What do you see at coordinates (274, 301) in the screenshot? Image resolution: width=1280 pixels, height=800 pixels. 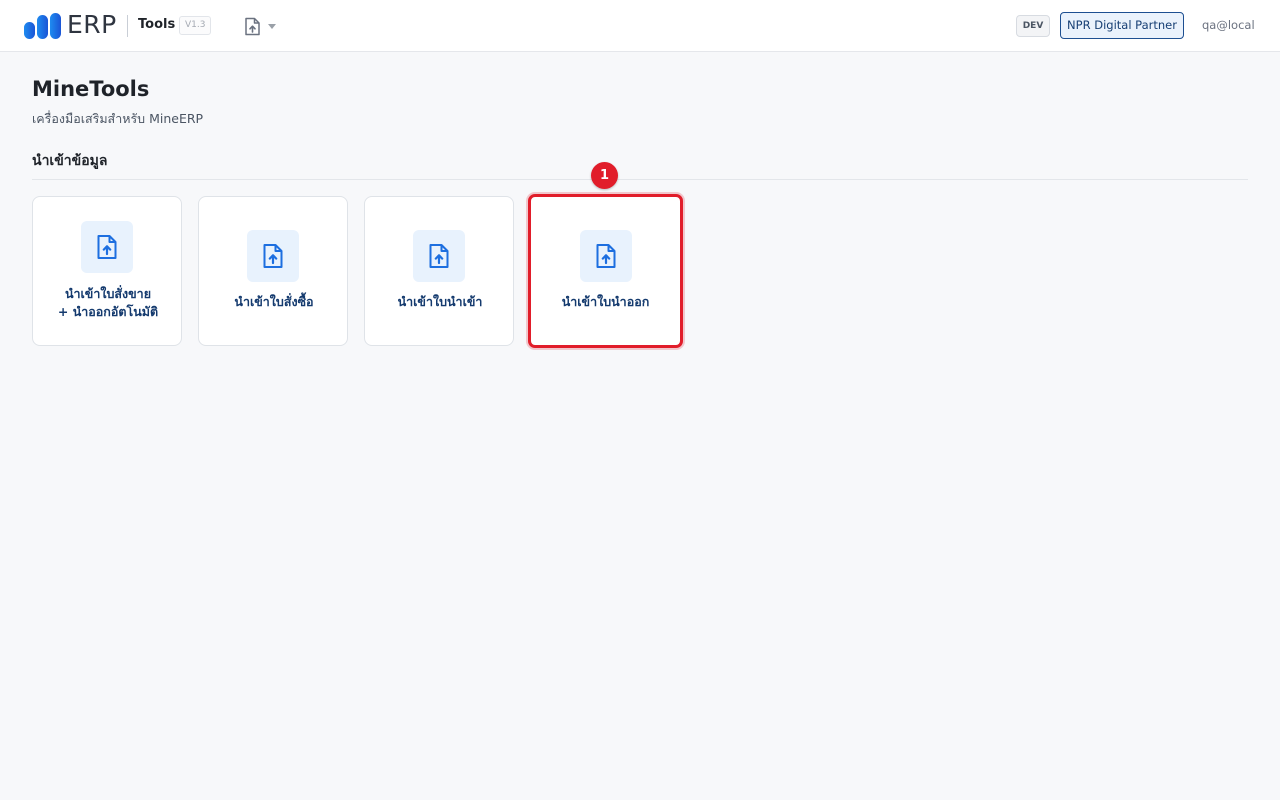 I see `tile-label: นำเข้าใบสั่งซื้อ` at bounding box center [274, 301].